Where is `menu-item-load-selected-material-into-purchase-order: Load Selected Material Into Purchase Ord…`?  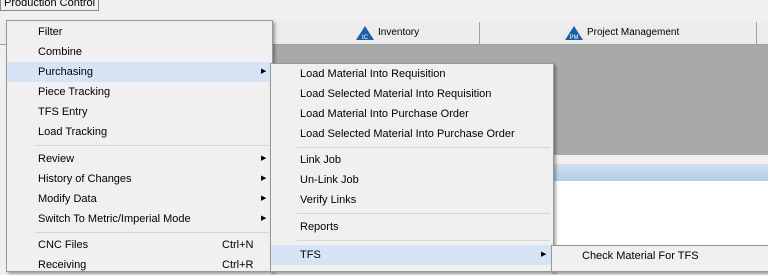 menu-item-load-selected-material-into-purchase-order: Load Selected Material Into Purchase Ord… is located at coordinates (412, 134).